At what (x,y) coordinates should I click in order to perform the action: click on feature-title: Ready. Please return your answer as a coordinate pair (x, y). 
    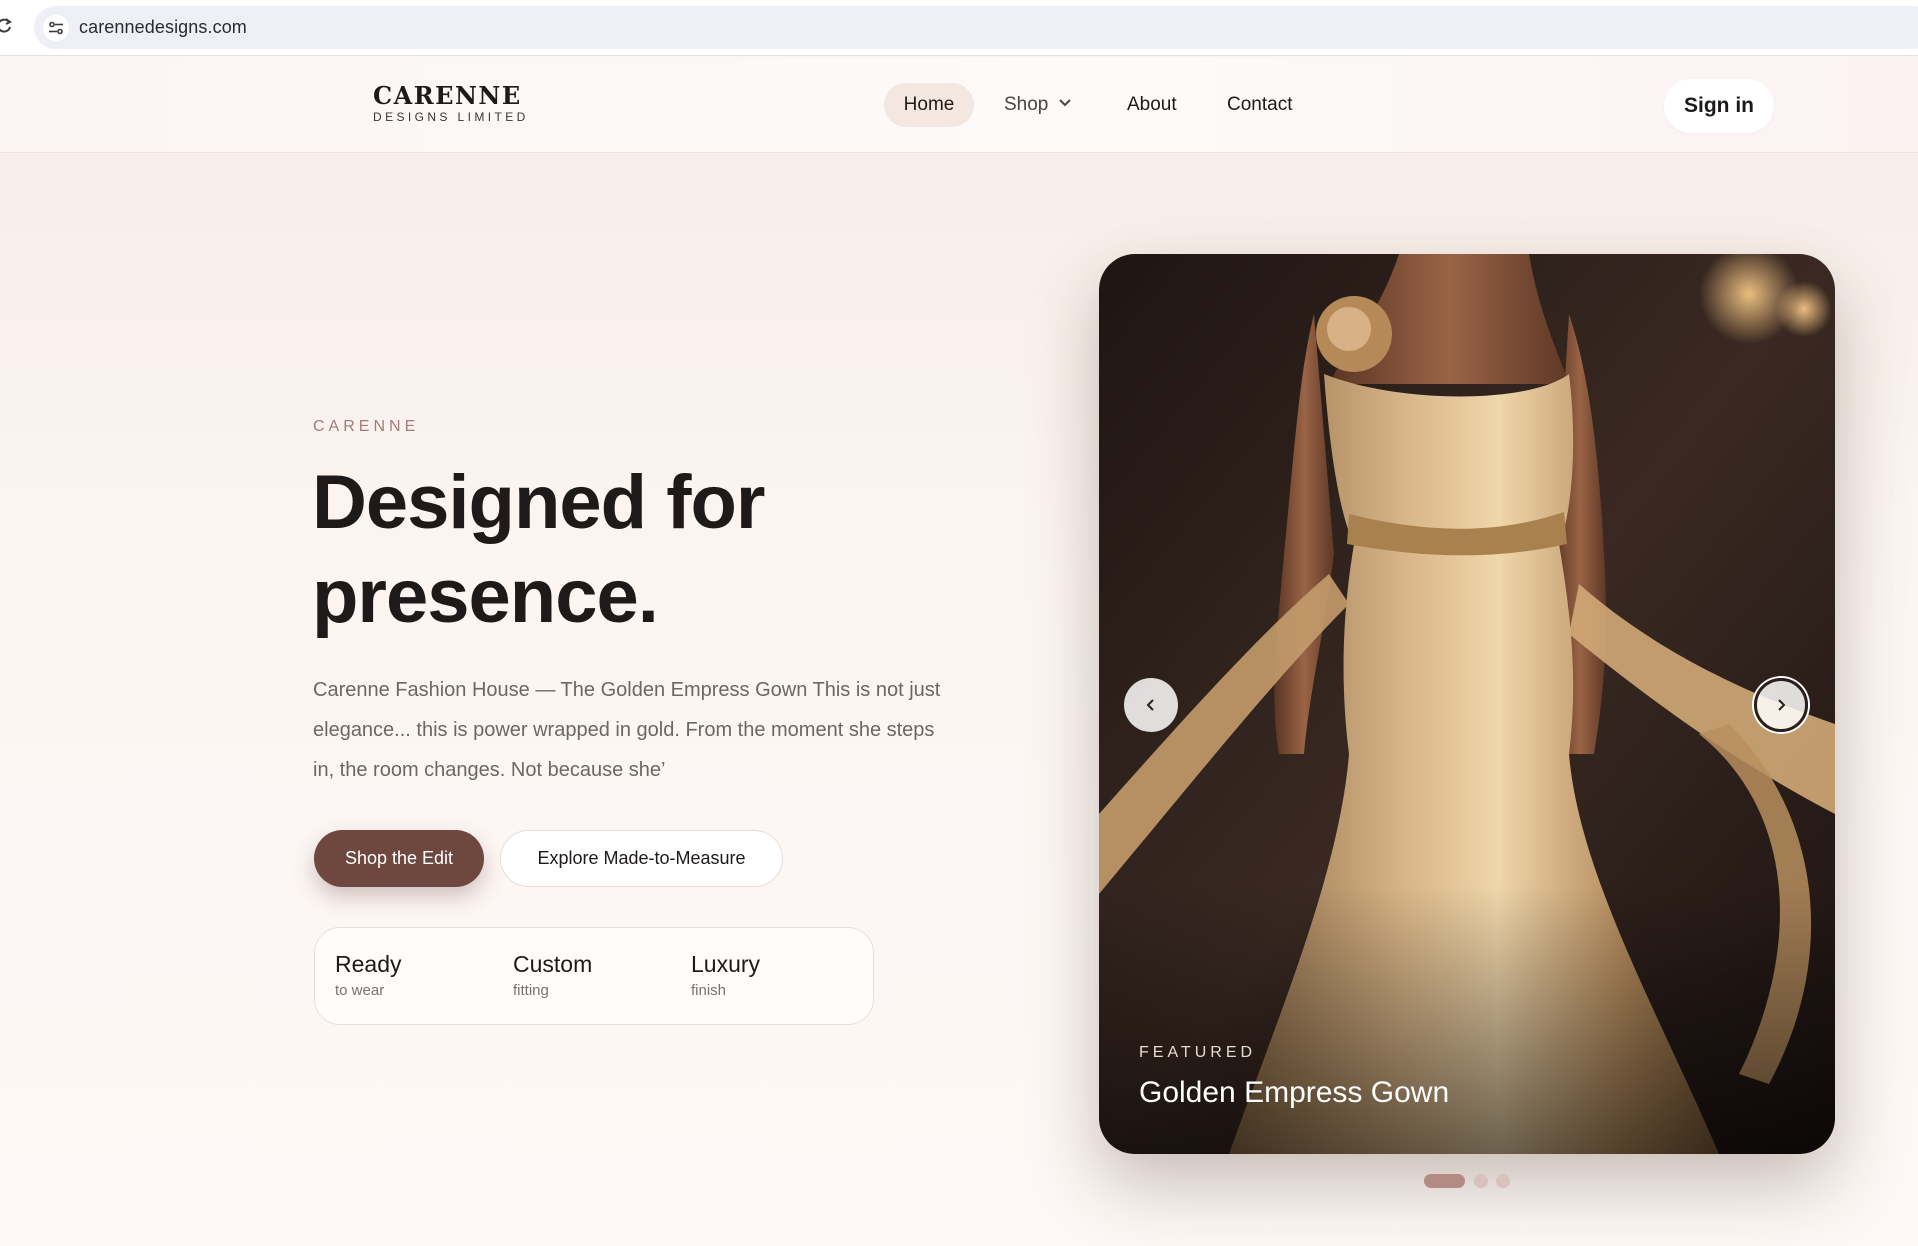
    Looking at the image, I should click on (368, 964).